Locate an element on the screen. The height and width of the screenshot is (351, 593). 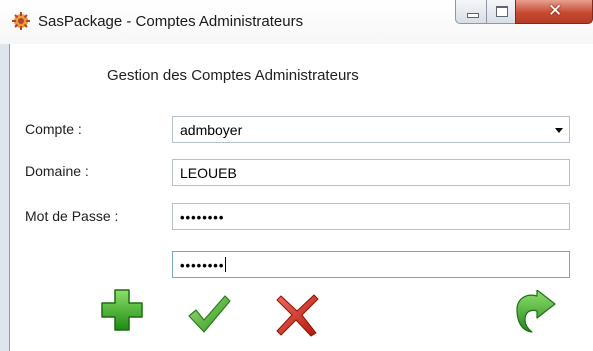
add-icon is located at coordinates (122, 310).